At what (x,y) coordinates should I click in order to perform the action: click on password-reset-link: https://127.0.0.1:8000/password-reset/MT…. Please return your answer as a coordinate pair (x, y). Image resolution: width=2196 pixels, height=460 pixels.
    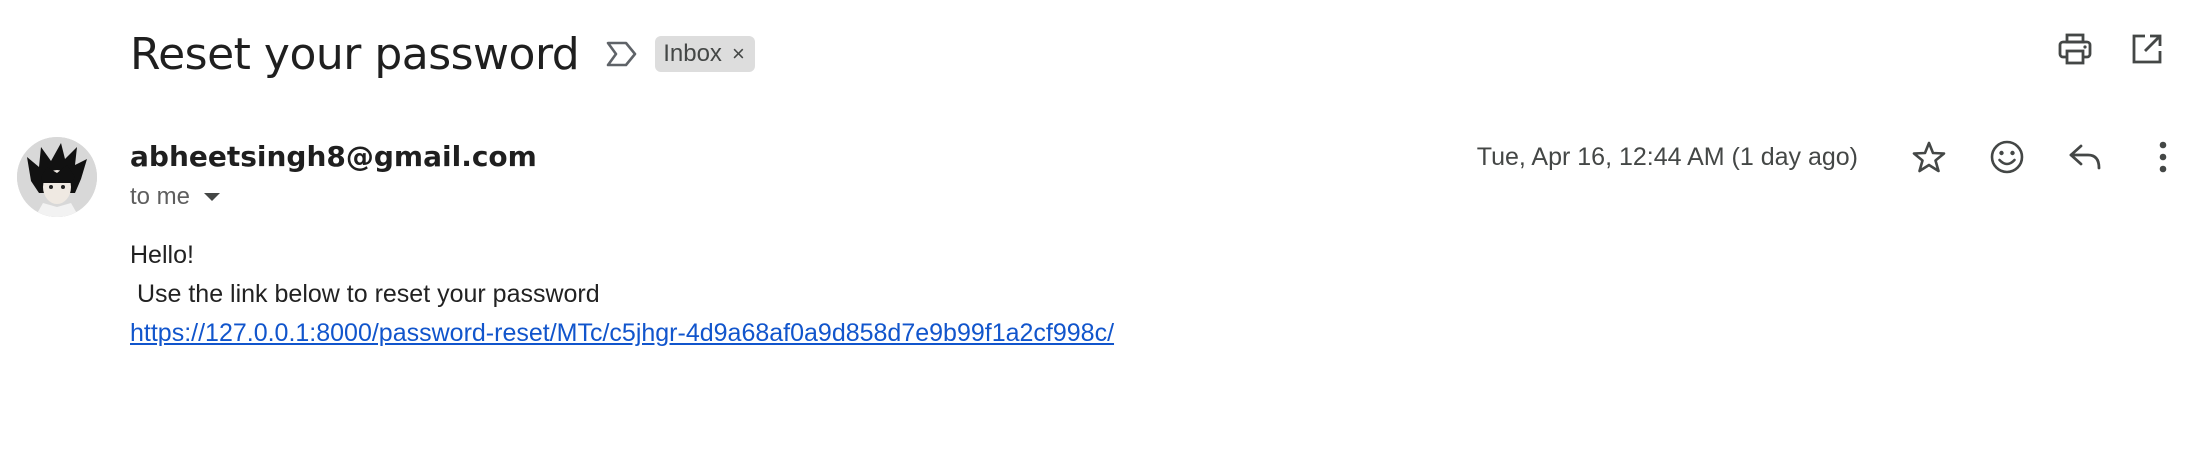
    Looking at the image, I should click on (622, 333).